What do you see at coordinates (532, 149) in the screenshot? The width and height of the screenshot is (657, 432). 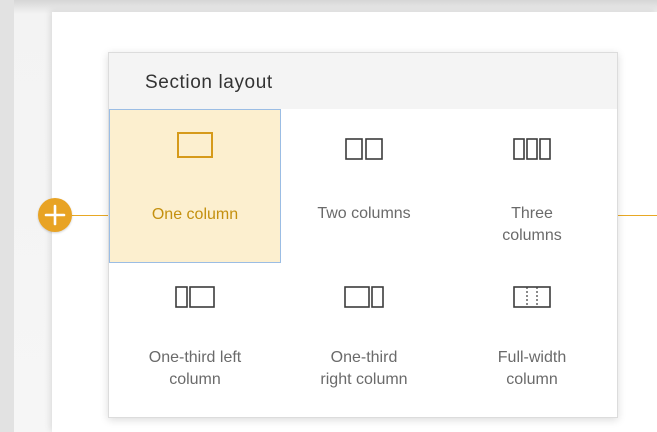 I see `three-columns-icon` at bounding box center [532, 149].